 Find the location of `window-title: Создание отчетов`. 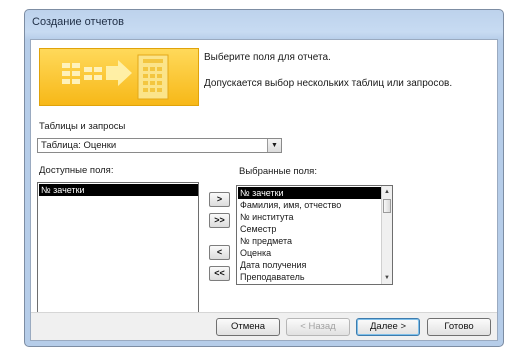

window-title: Создание отчетов is located at coordinates (78, 22).